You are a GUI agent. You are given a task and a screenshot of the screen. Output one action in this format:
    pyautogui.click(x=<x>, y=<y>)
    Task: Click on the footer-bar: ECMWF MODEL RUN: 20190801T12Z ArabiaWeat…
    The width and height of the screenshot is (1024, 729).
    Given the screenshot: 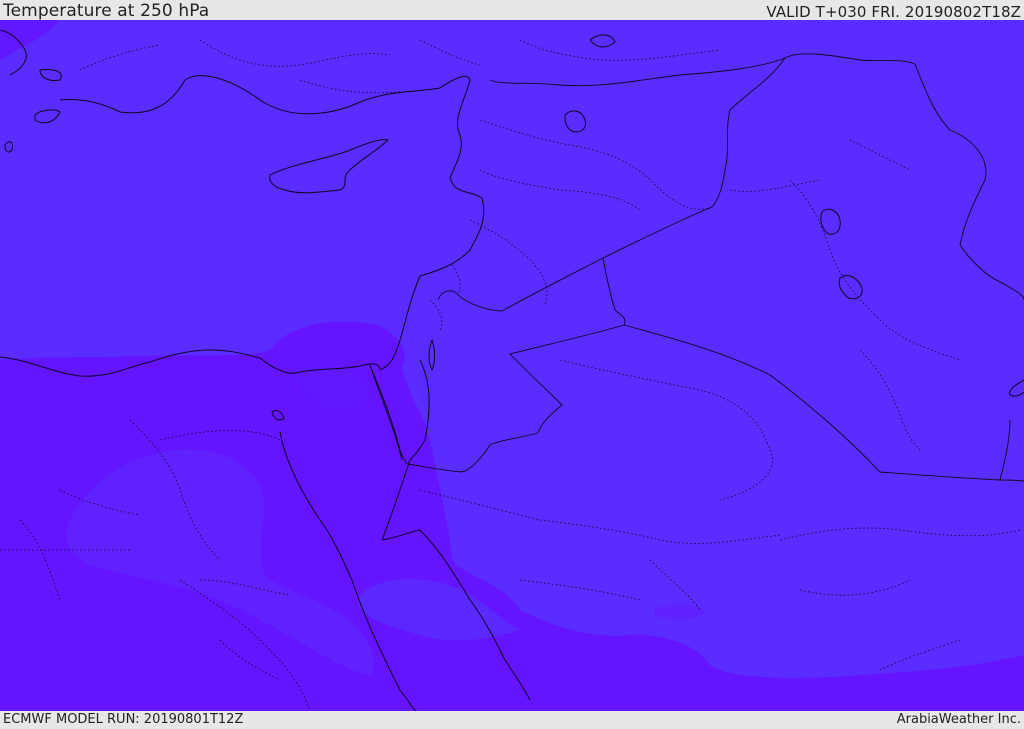 What is the action you would take?
    pyautogui.click(x=512, y=720)
    